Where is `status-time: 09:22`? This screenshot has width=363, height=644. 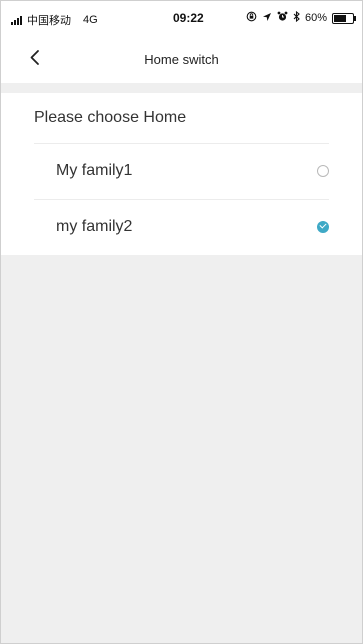
status-time: 09:22 is located at coordinates (188, 18).